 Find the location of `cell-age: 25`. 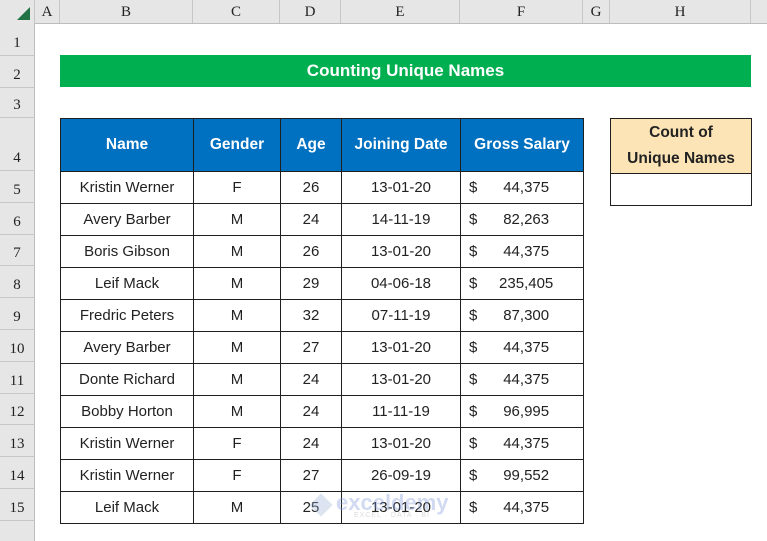

cell-age: 25 is located at coordinates (311, 507).